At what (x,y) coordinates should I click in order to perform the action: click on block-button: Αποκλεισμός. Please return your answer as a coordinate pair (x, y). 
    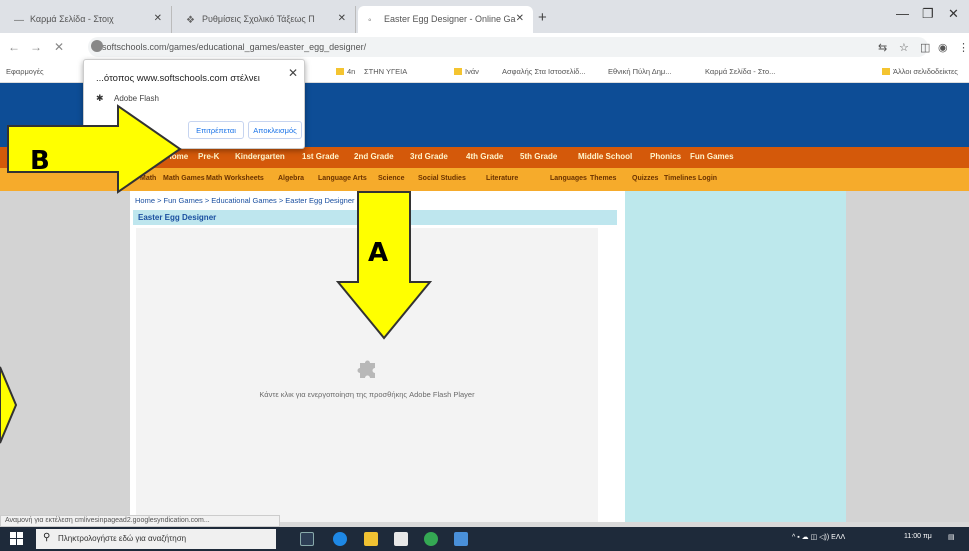
    Looking at the image, I should click on (275, 130).